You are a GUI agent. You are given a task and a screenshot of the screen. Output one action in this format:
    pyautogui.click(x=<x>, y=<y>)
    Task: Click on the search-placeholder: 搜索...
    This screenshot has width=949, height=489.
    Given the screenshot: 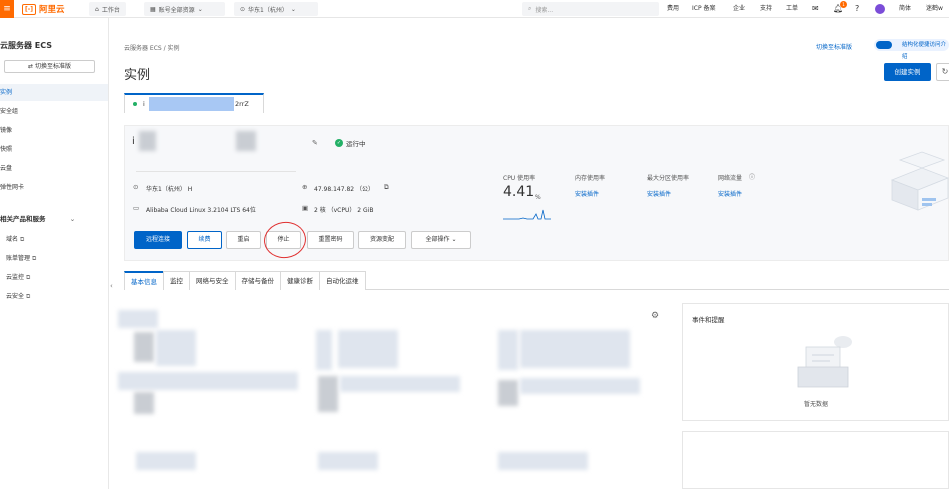 What is the action you would take?
    pyautogui.click(x=544, y=10)
    